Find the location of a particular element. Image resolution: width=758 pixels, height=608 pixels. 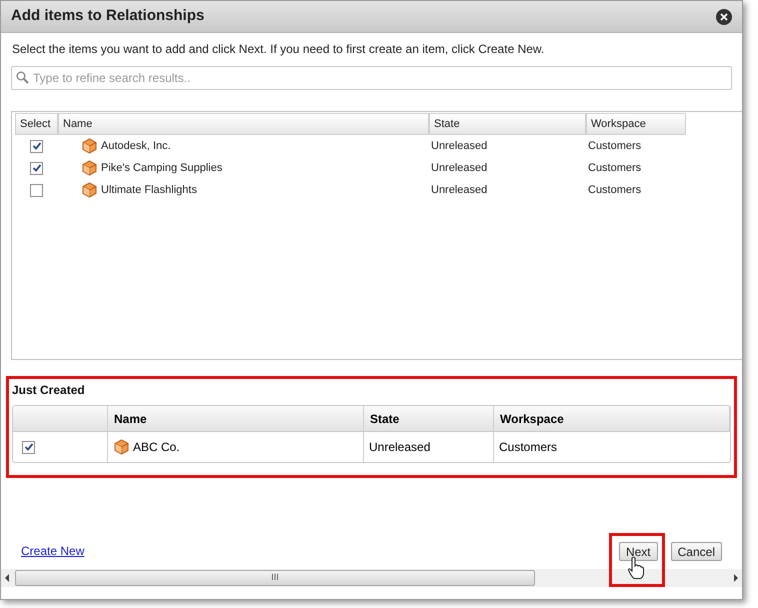

horizontal-scrollbar: III is located at coordinates (371, 578).